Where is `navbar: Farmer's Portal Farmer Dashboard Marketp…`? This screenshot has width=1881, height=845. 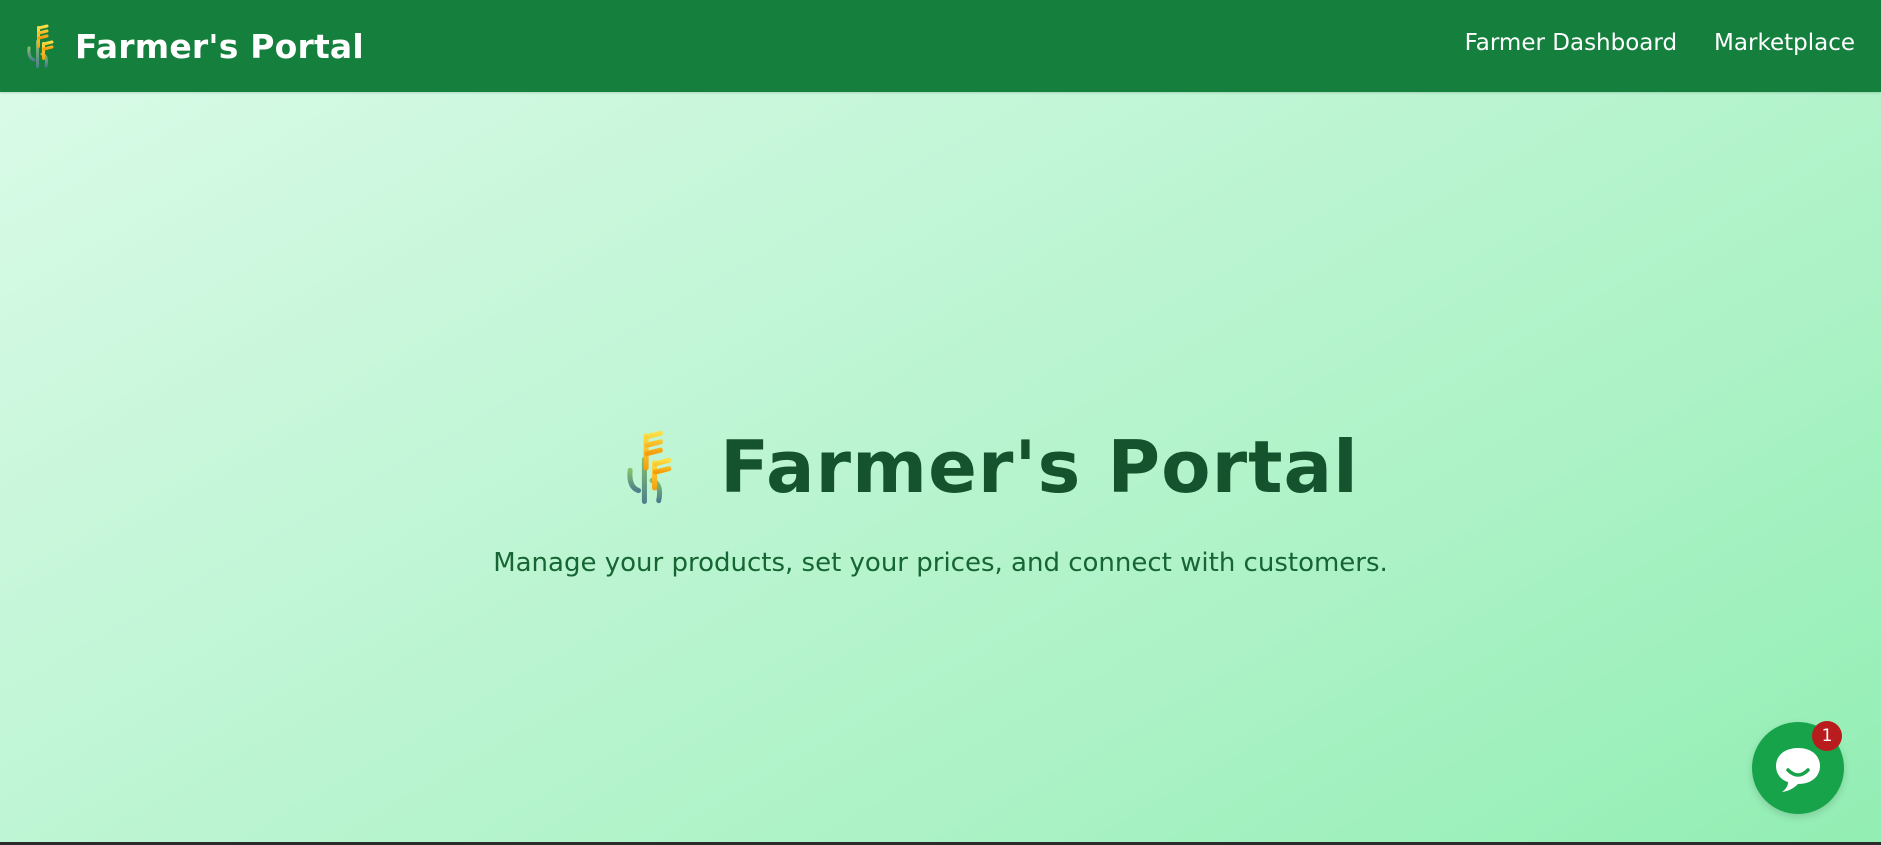
navbar: Farmer's Portal Farmer Dashboard Marketp… is located at coordinates (940, 46).